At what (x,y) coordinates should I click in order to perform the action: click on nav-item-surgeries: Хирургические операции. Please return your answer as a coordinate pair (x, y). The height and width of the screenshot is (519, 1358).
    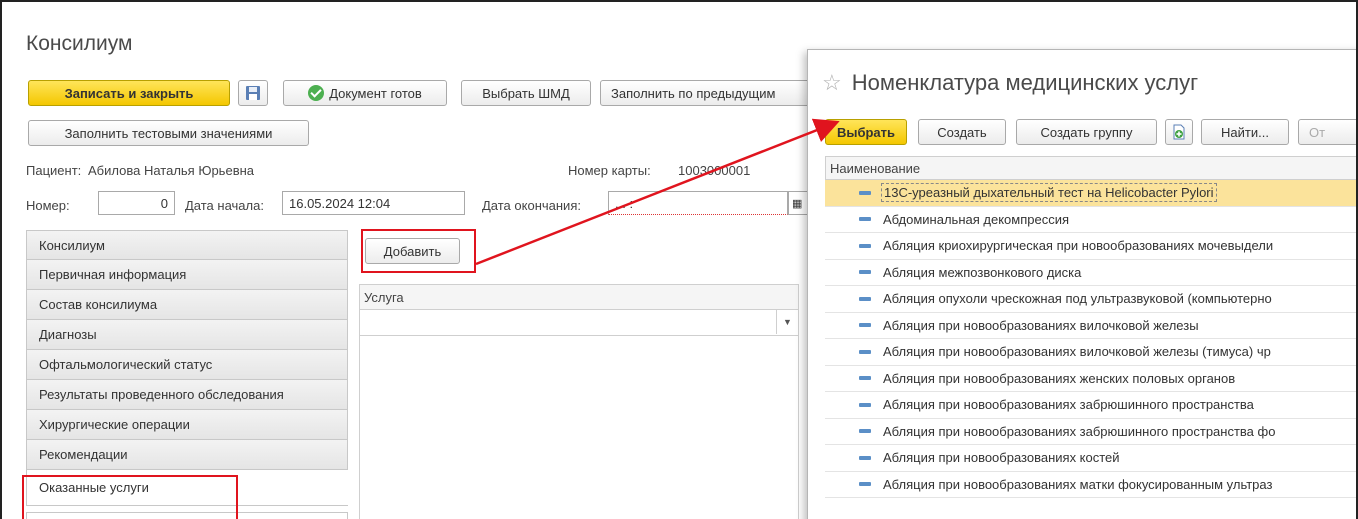
    Looking at the image, I should click on (187, 425).